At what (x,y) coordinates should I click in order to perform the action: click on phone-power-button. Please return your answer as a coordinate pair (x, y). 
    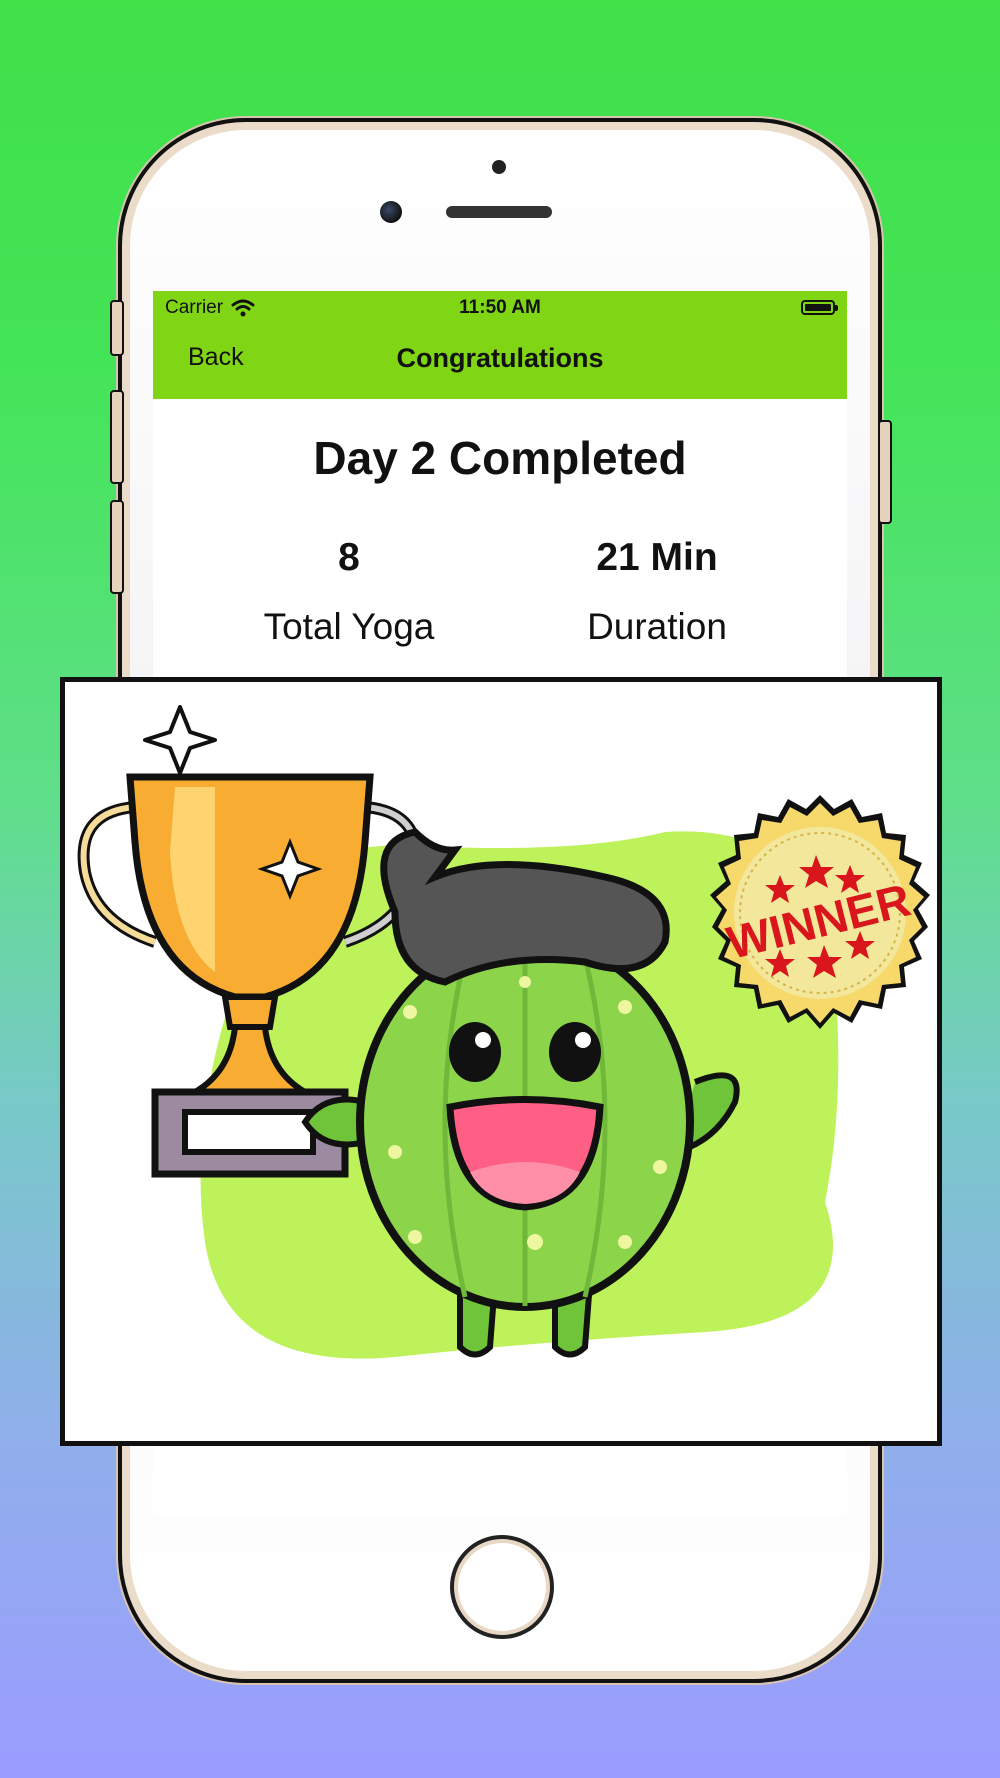
    Looking at the image, I should click on (885, 472).